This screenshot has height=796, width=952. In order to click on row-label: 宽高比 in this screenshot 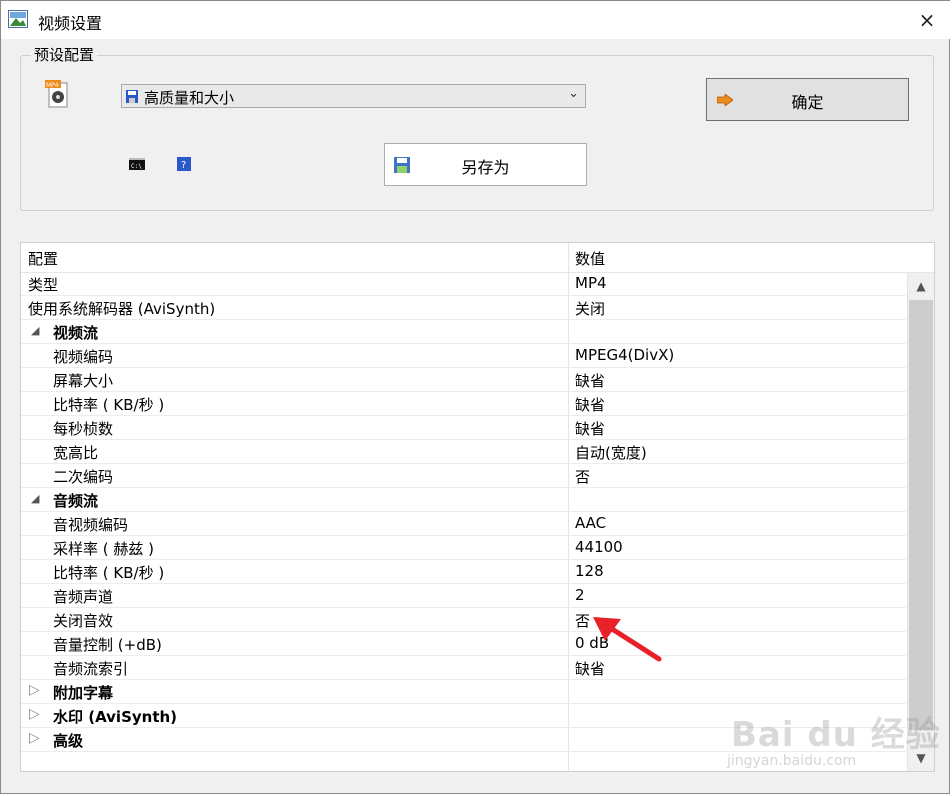, I will do `click(76, 453)`.